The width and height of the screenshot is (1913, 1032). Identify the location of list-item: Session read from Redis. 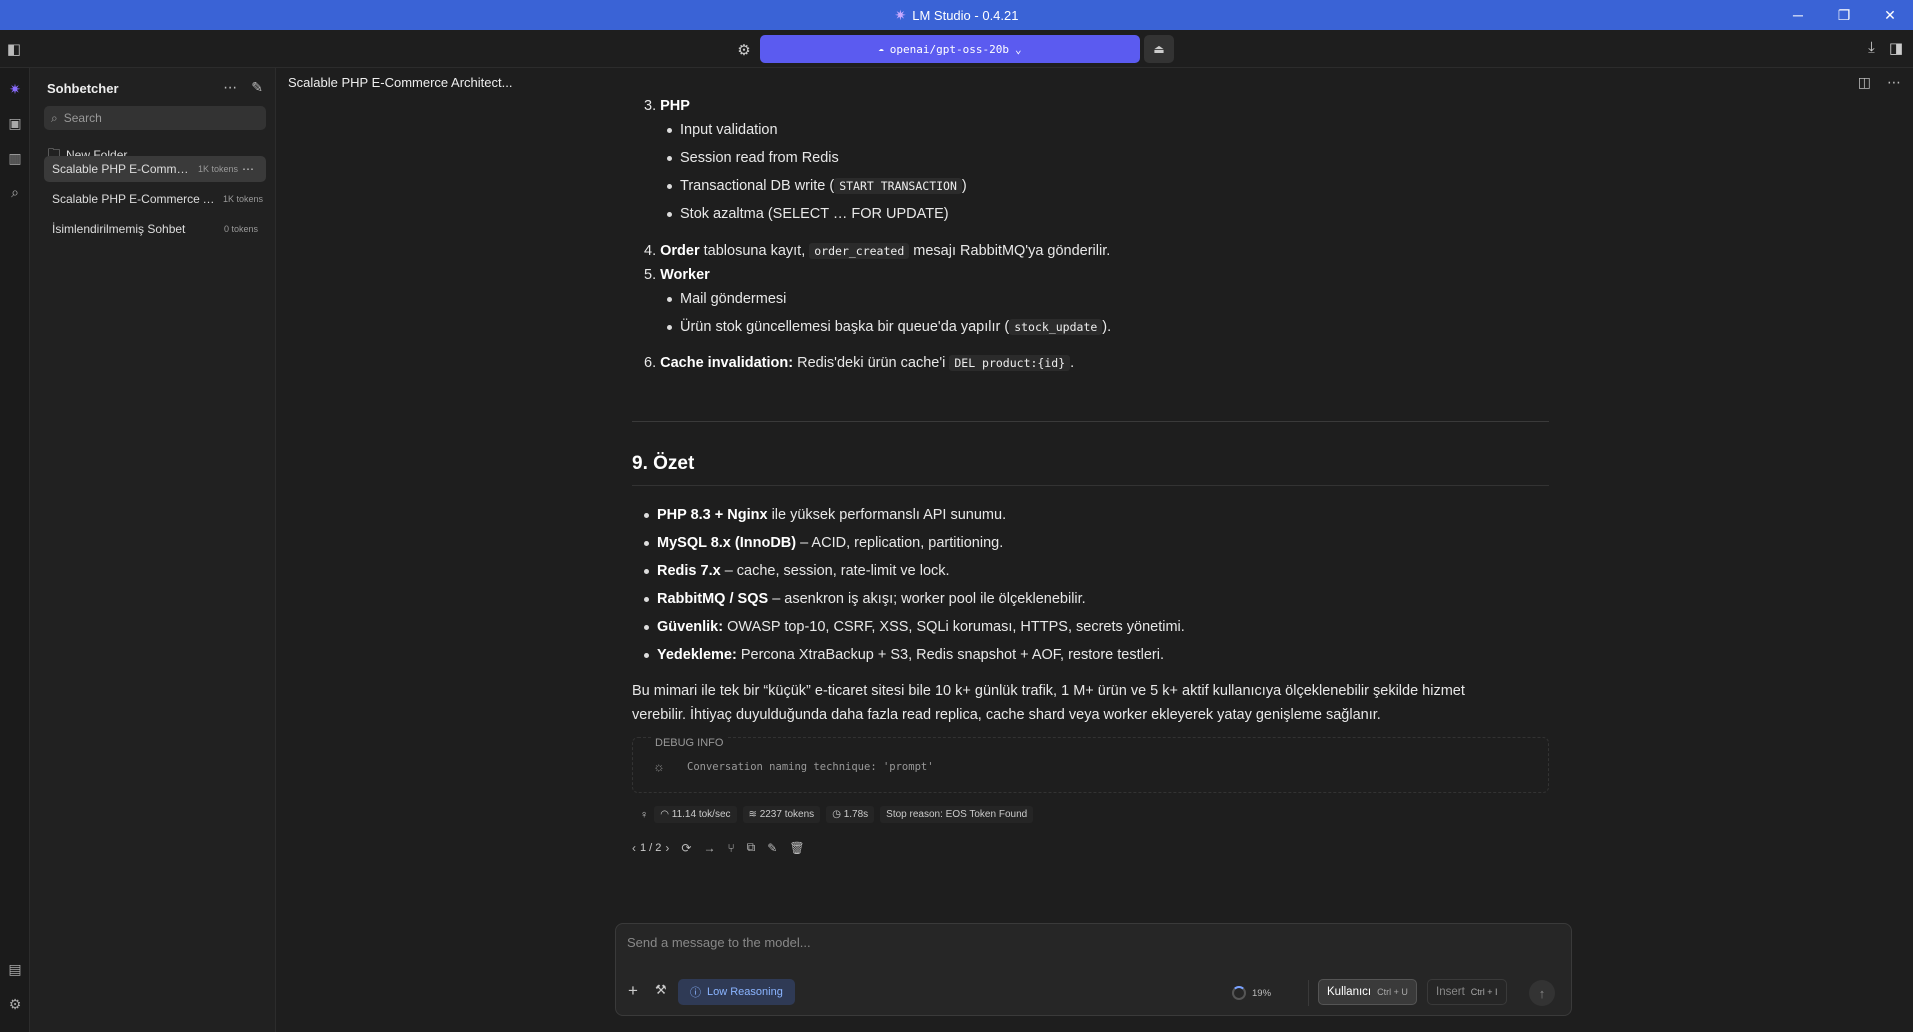
(759, 158).